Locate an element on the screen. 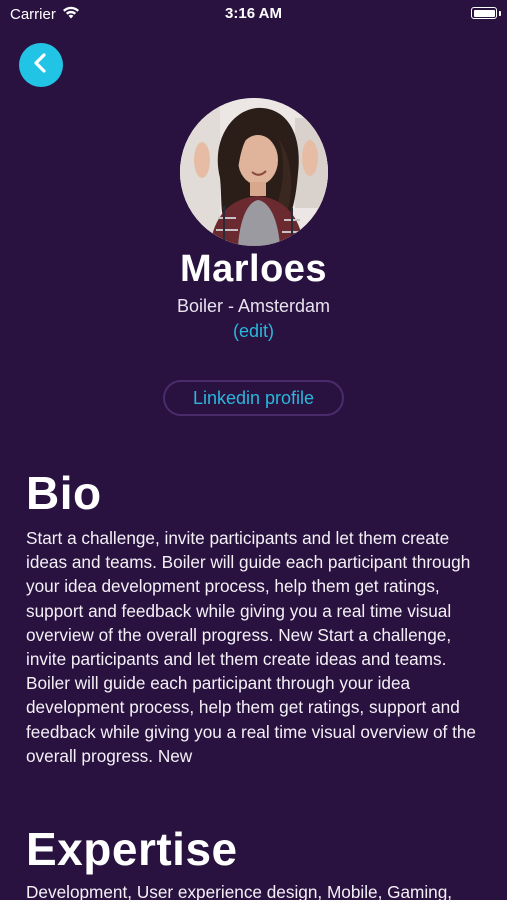 This screenshot has height=900, width=507. battery-icon is located at coordinates (484, 13).